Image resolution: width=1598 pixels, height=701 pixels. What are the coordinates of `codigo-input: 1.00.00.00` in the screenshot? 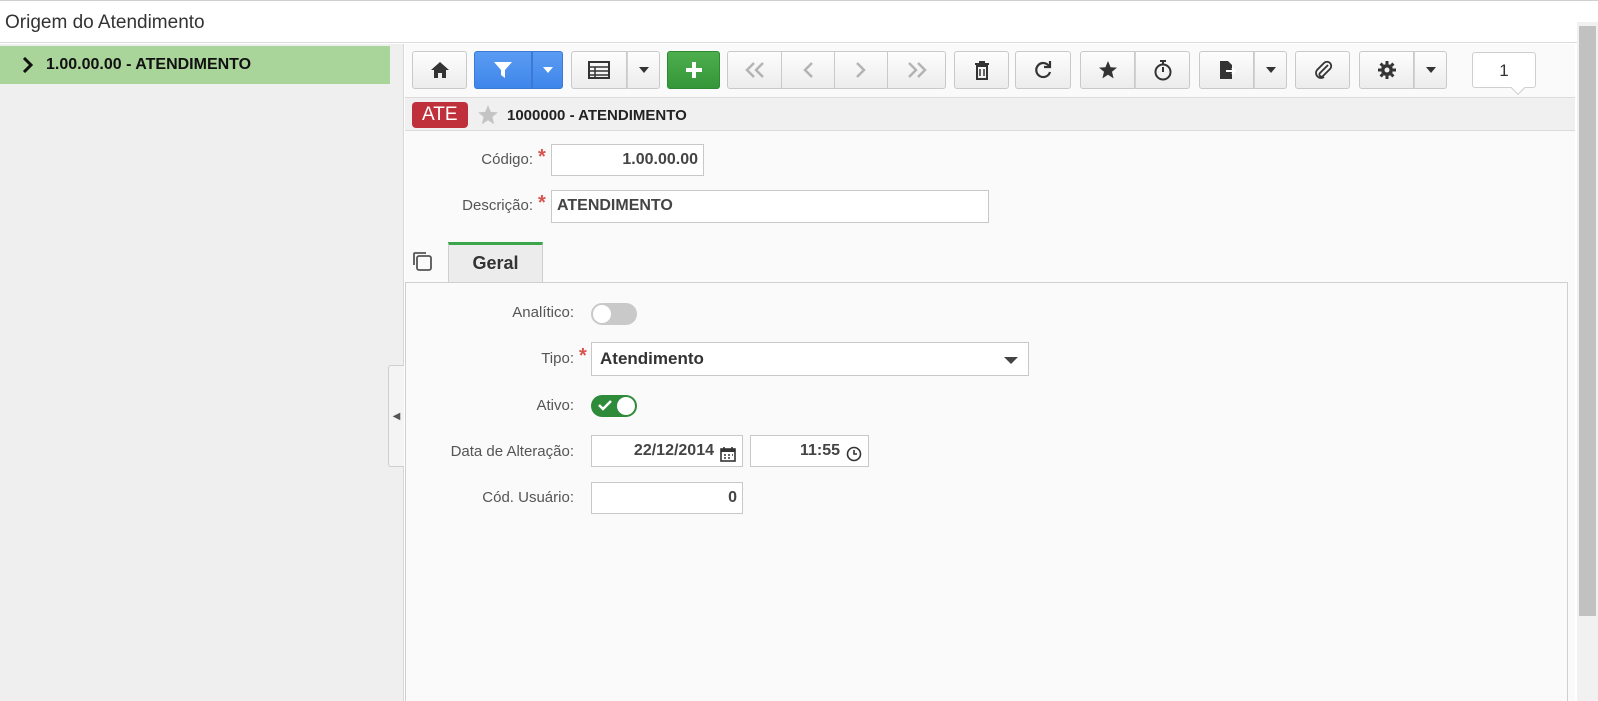 It's located at (627, 160).